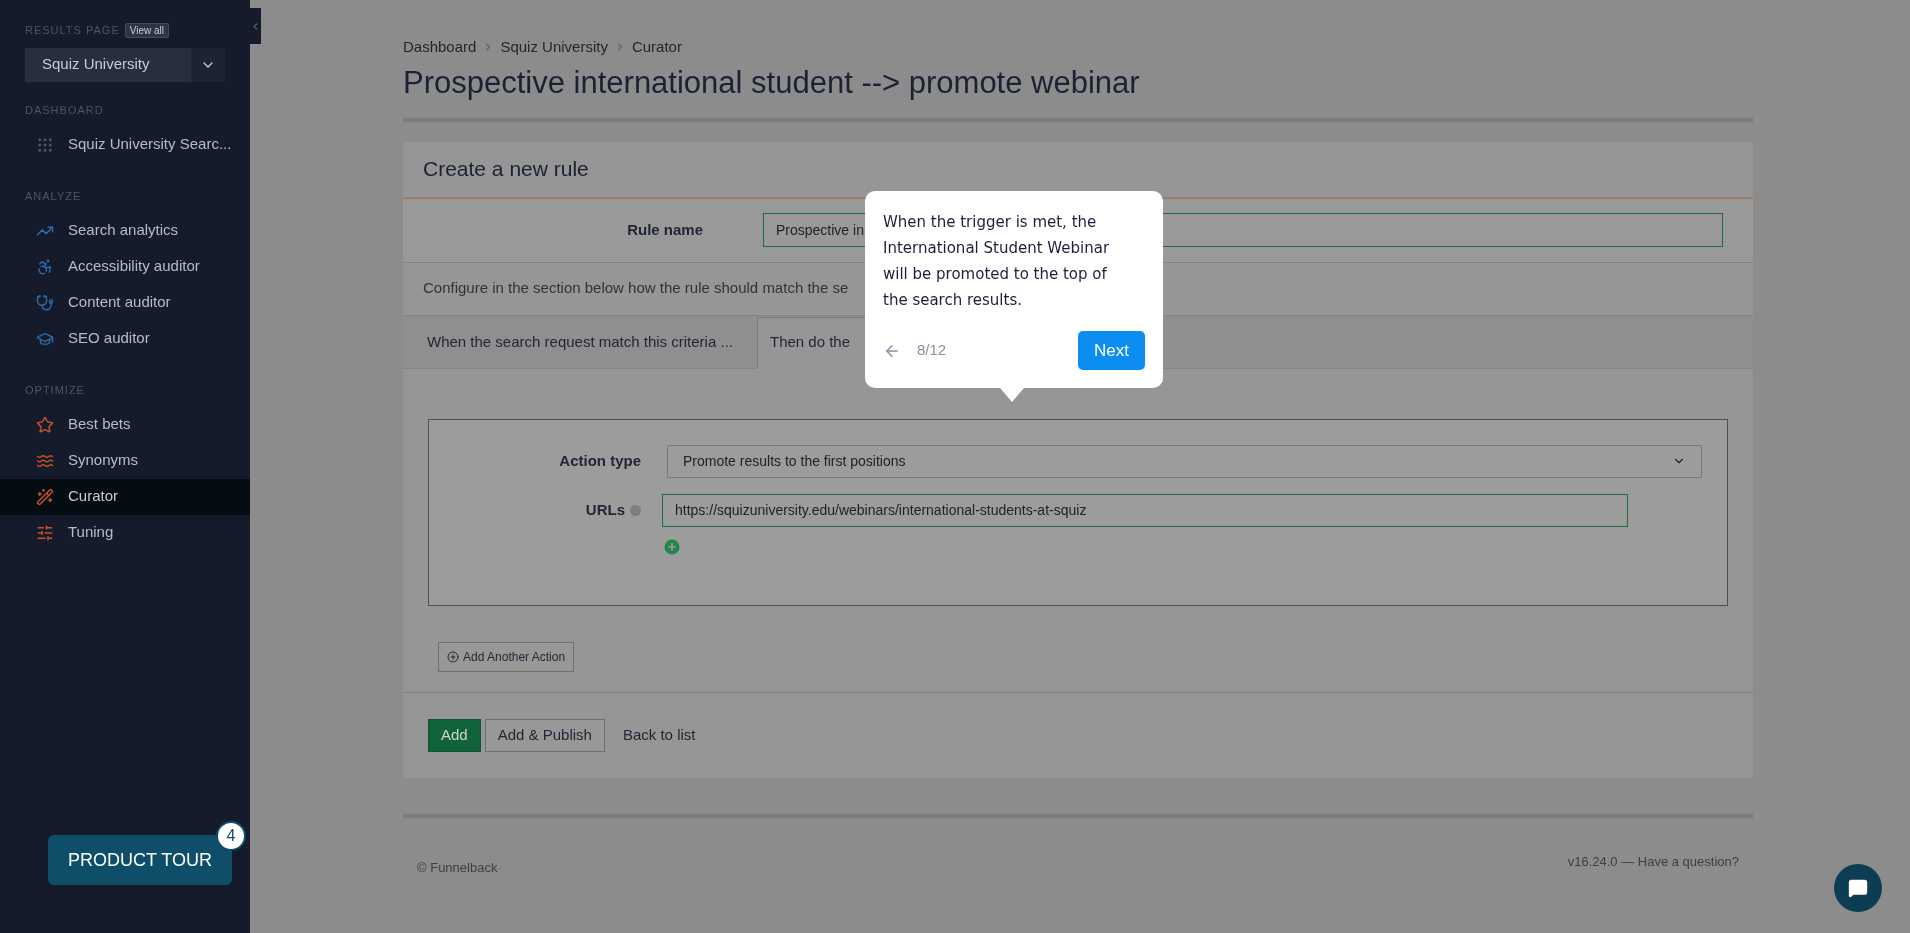 The height and width of the screenshot is (933, 1910). What do you see at coordinates (125, 64) in the screenshot?
I see `results-page-select: Squiz University` at bounding box center [125, 64].